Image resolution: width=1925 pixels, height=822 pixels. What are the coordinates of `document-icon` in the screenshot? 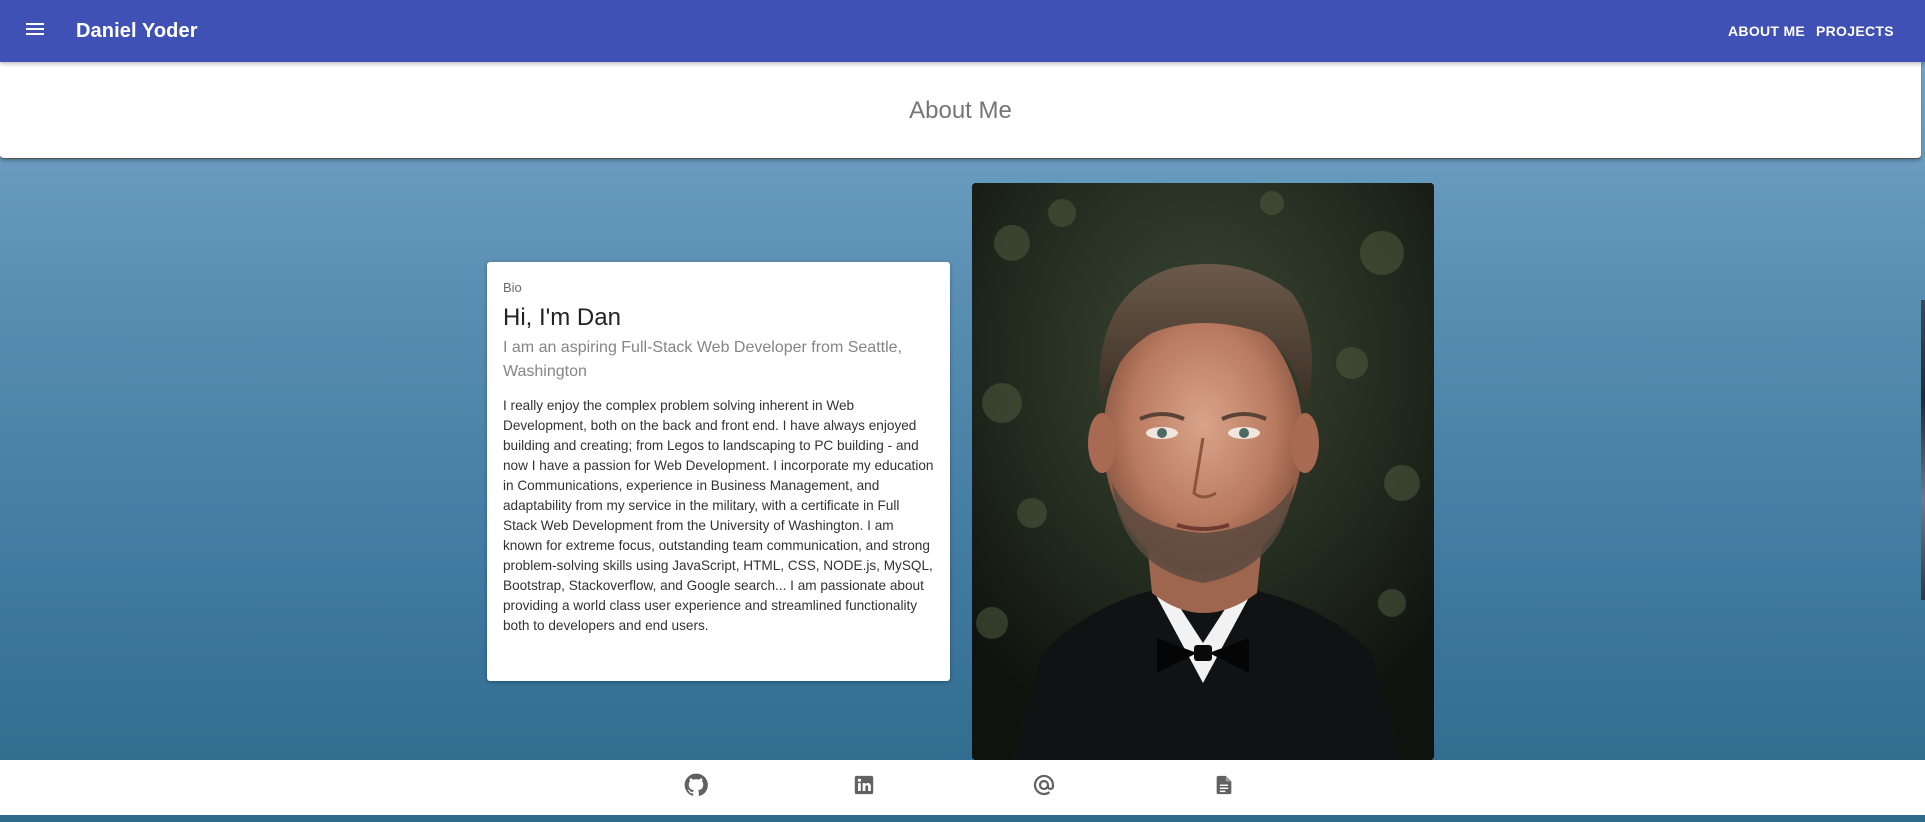 It's located at (1224, 787).